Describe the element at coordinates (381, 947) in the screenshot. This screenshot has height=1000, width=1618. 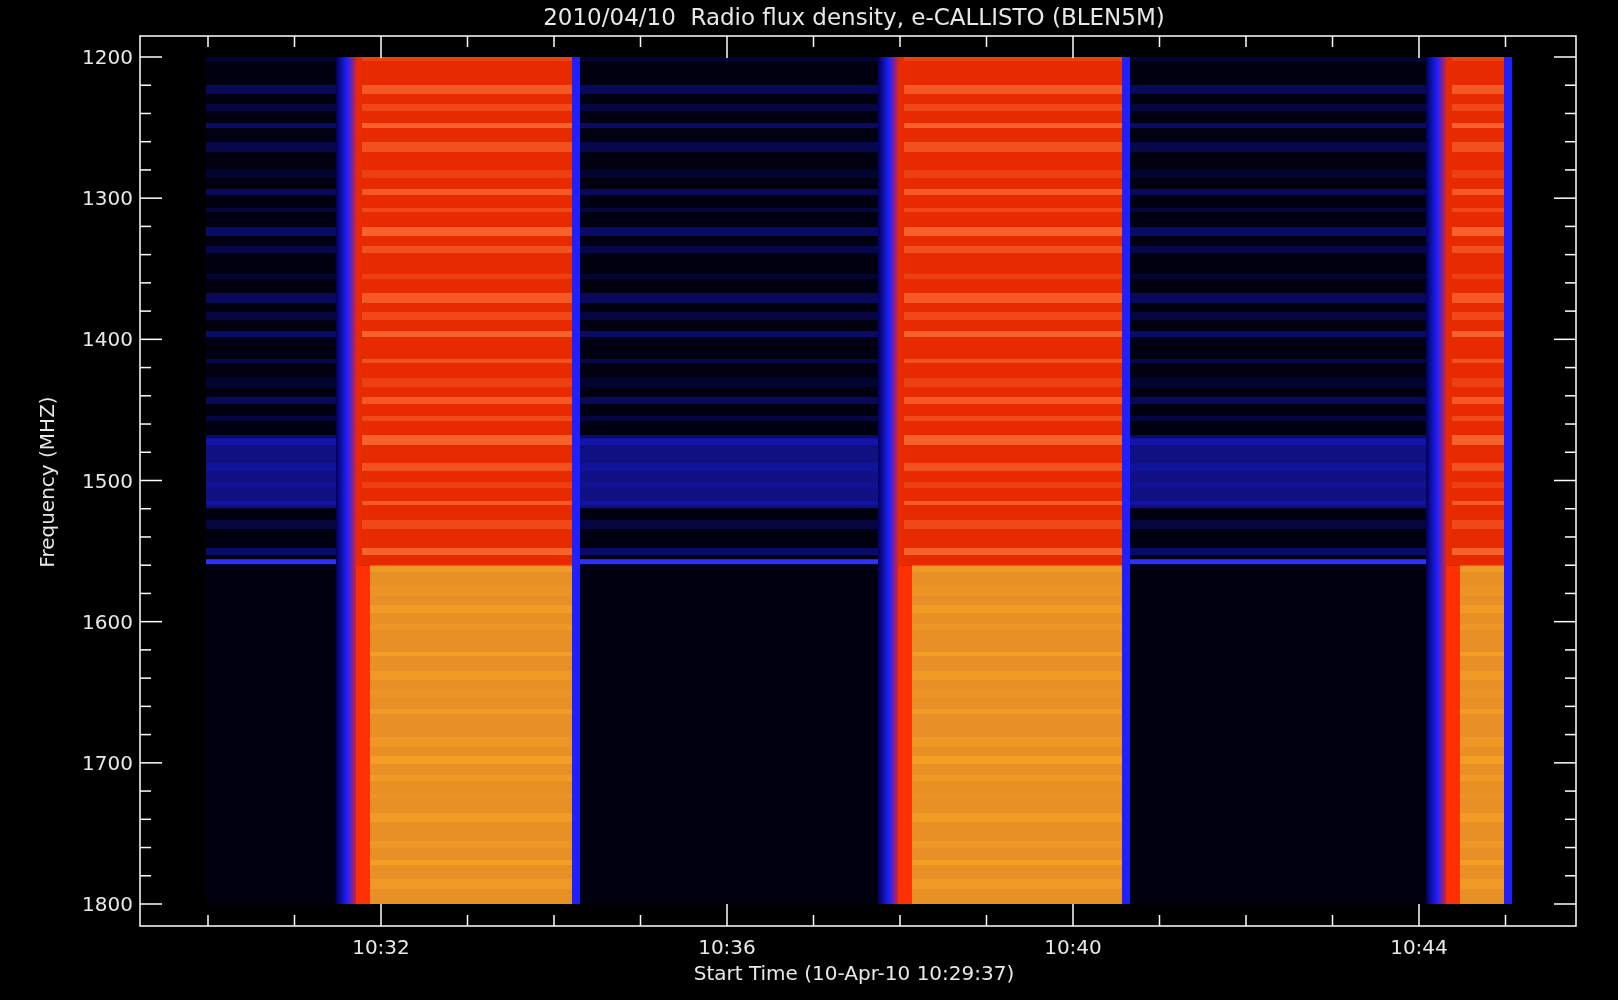
I see `tick-label: 10:32` at that location.